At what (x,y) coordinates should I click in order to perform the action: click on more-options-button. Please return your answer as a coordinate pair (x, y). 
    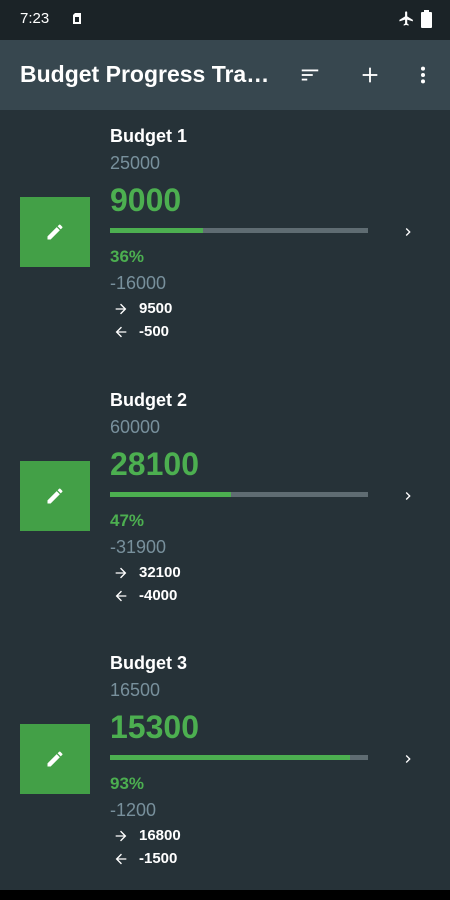
    Looking at the image, I should click on (423, 75).